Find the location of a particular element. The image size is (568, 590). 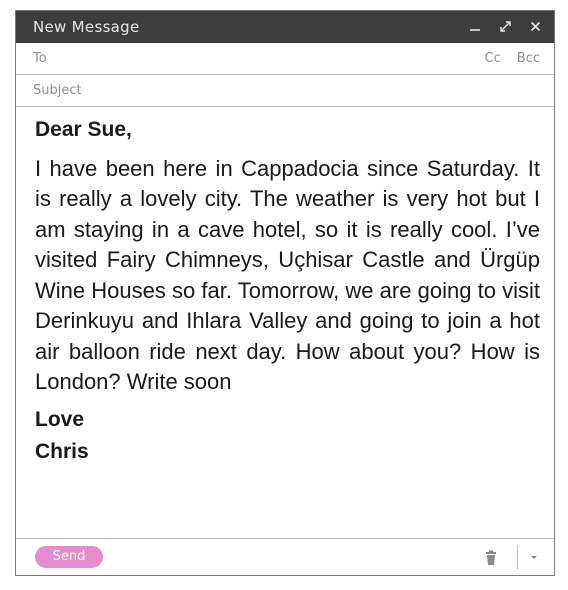

greeting: Dear Sue, is located at coordinates (83, 129).